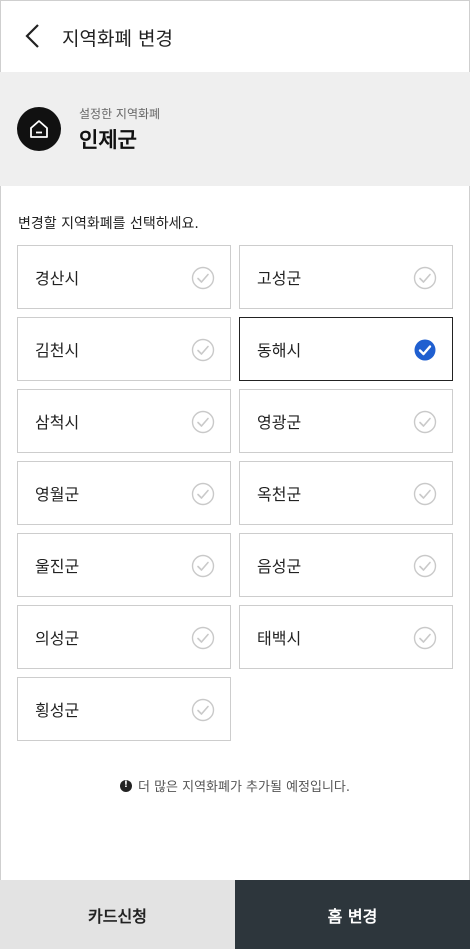  I want to click on currency-option-label: 태백시, so click(279, 638).